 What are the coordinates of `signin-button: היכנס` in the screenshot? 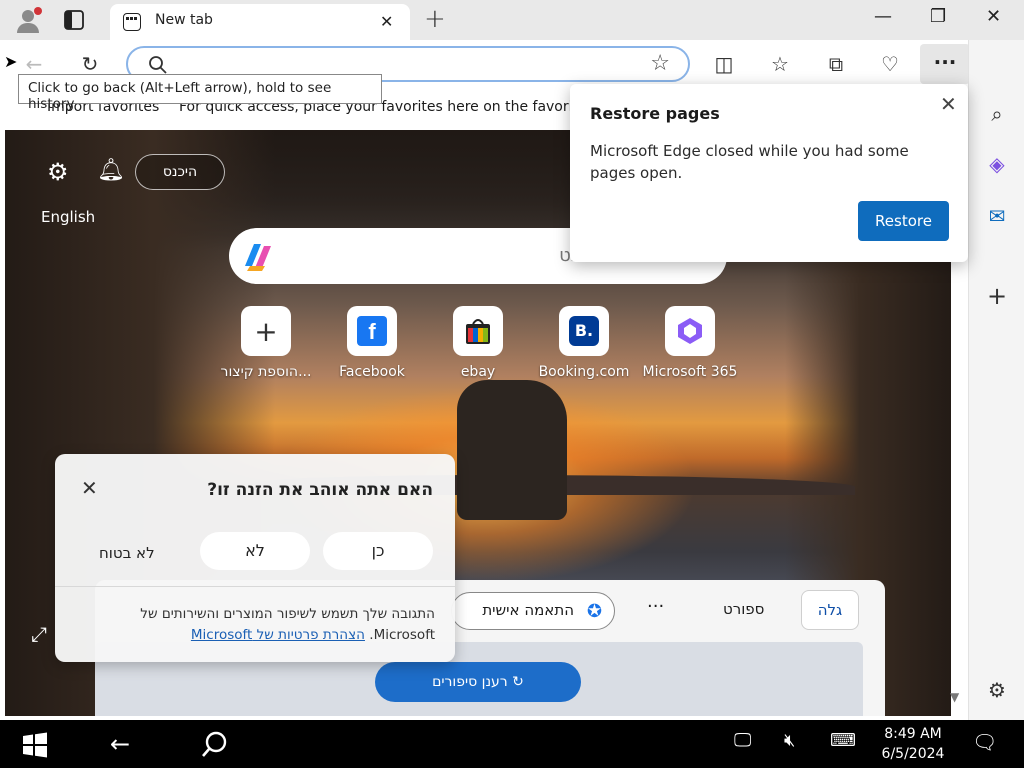 It's located at (180, 172).